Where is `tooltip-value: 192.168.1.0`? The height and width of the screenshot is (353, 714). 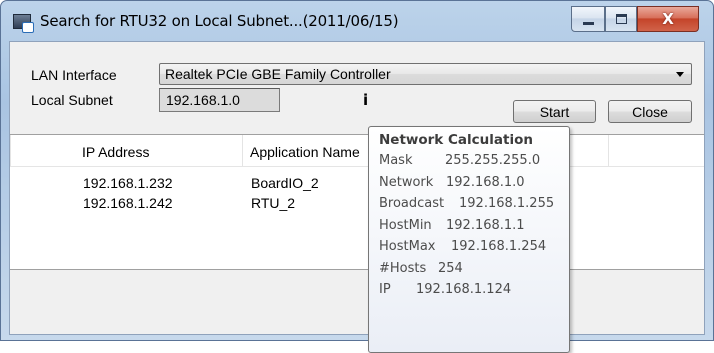
tooltip-value: 192.168.1.0 is located at coordinates (485, 182).